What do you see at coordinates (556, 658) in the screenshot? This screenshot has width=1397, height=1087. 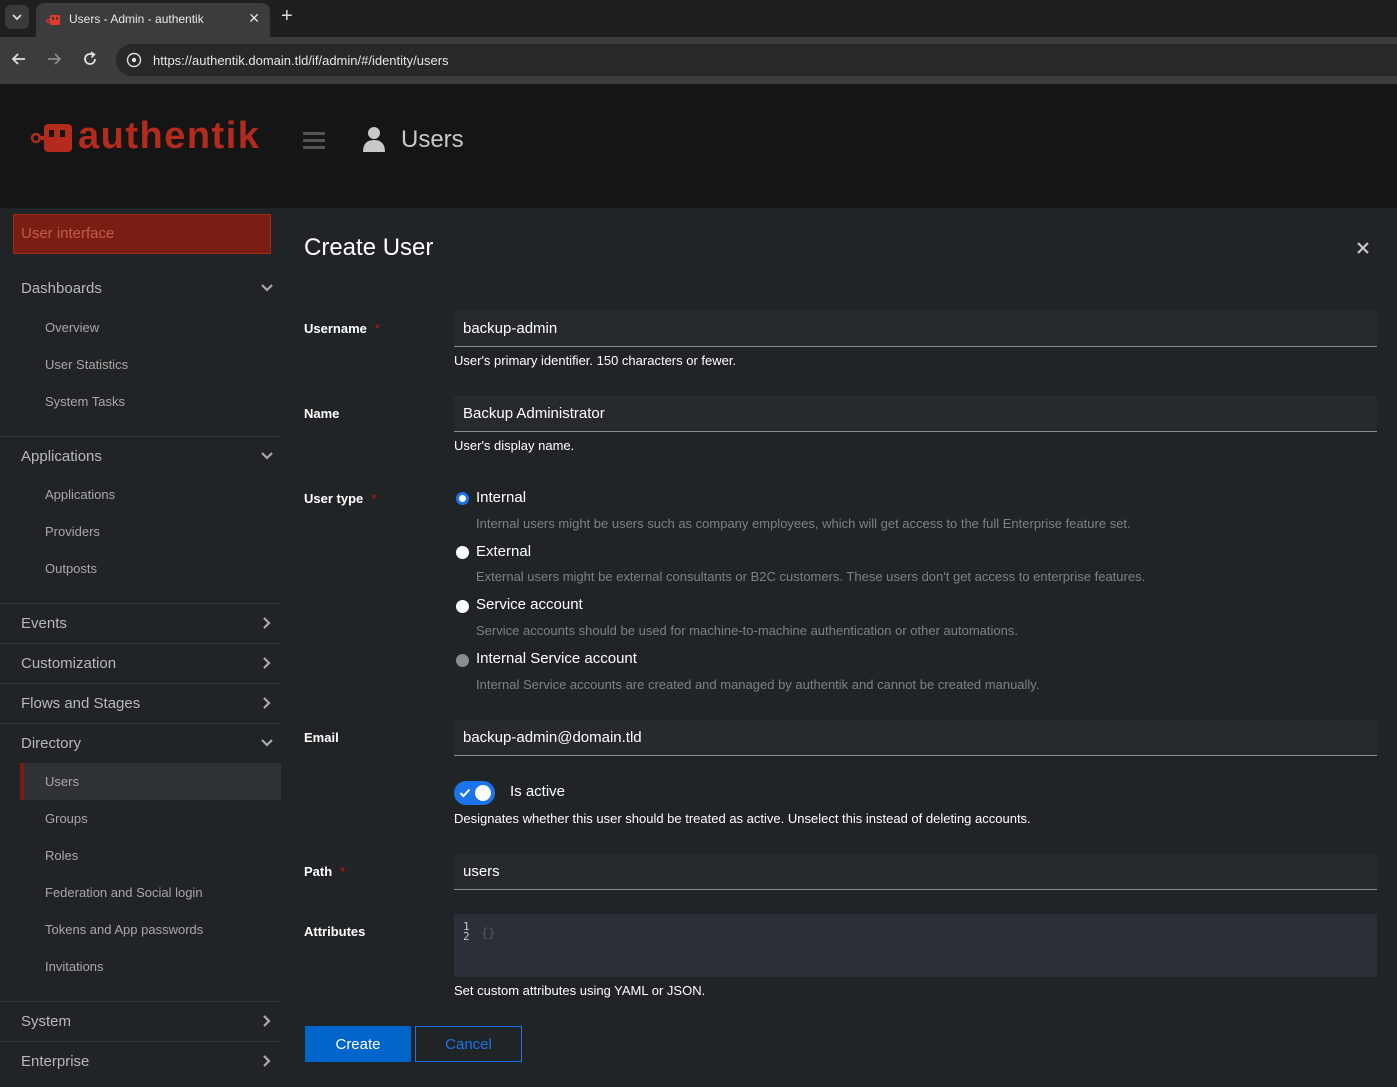 I see `user-type-internal-service-account-label: Internal Service account` at bounding box center [556, 658].